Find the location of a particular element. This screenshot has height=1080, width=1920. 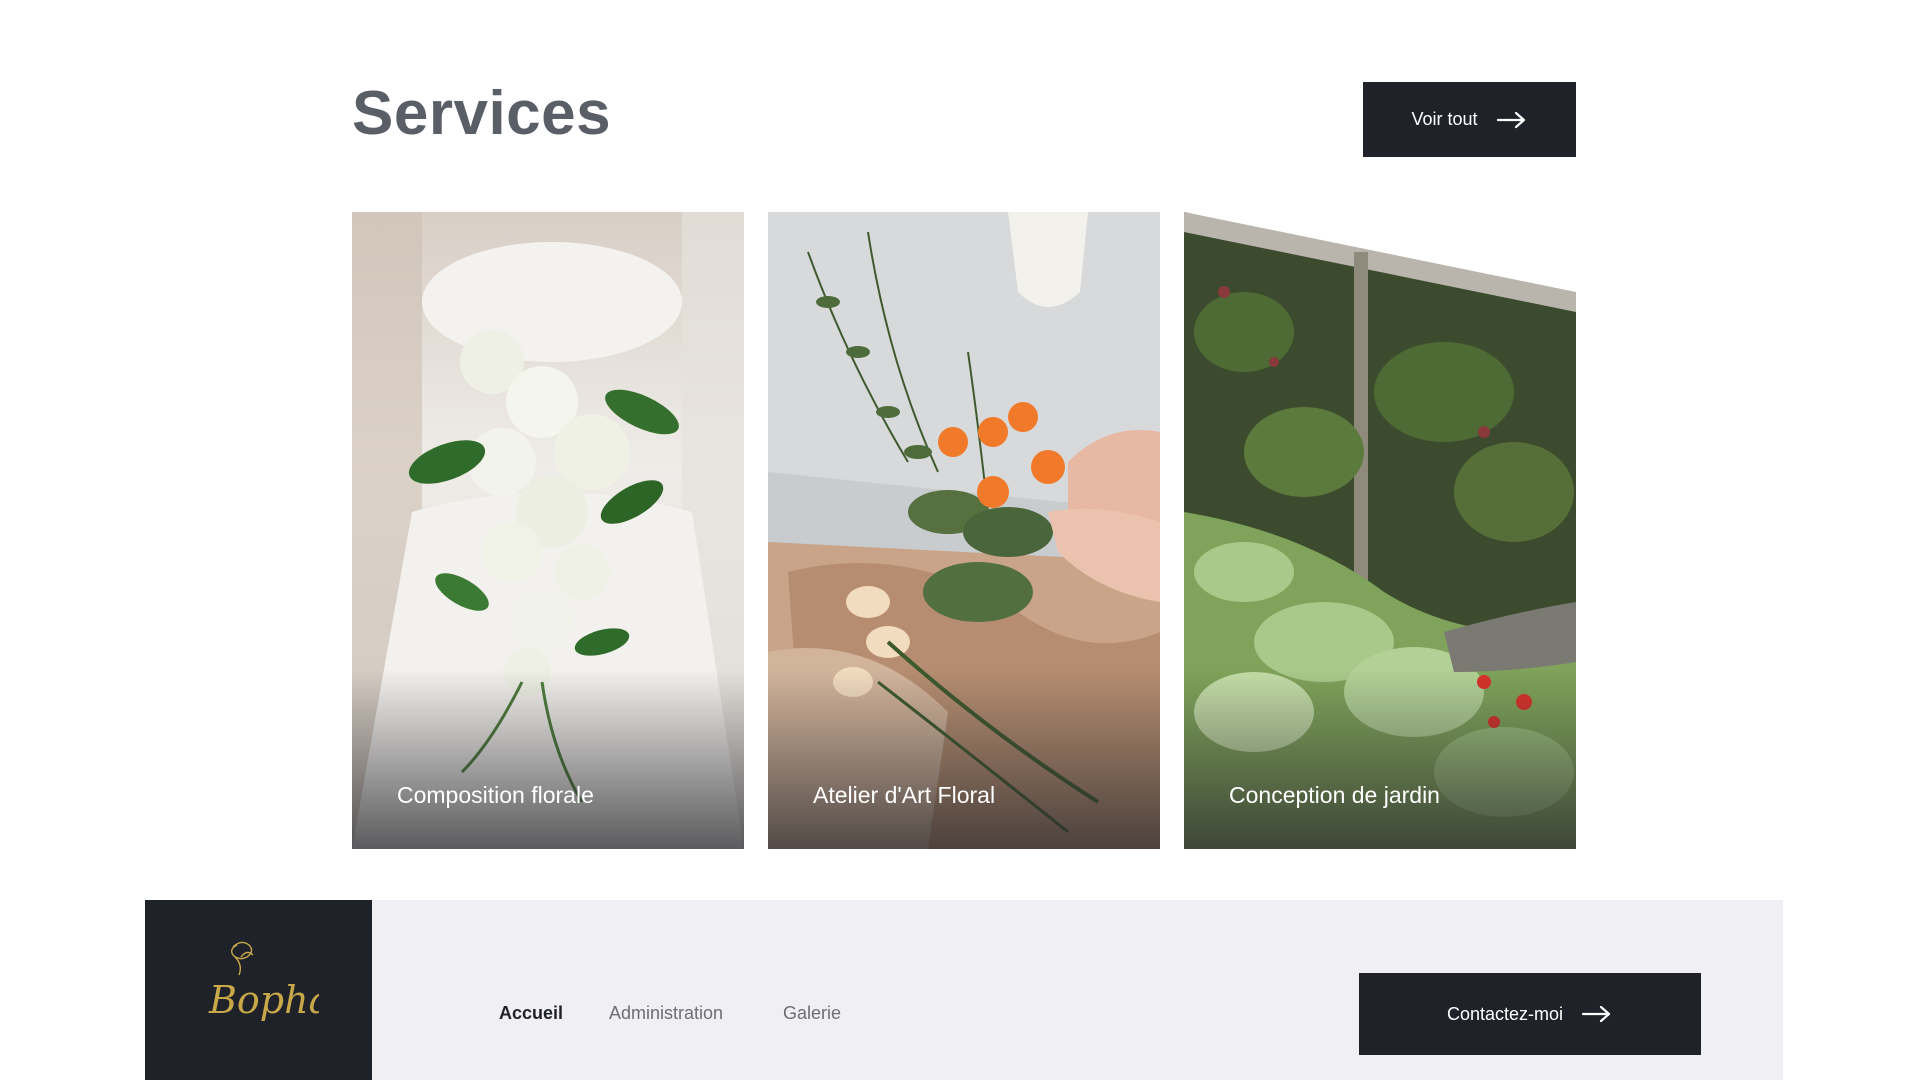

page-title: Services is located at coordinates (482, 113).